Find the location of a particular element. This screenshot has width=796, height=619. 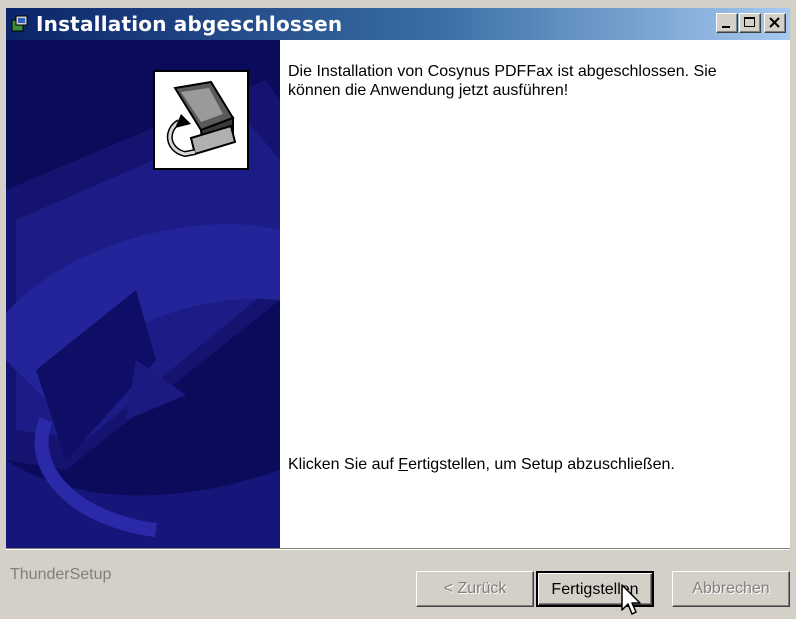

finish-instruction-prefix: Klicken Sie auf is located at coordinates (343, 464).